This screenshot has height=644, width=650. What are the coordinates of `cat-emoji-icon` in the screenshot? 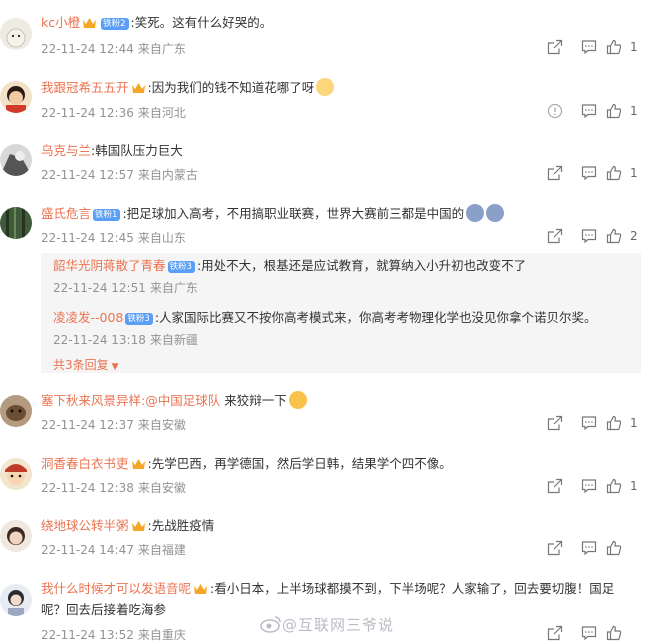 It's located at (325, 87).